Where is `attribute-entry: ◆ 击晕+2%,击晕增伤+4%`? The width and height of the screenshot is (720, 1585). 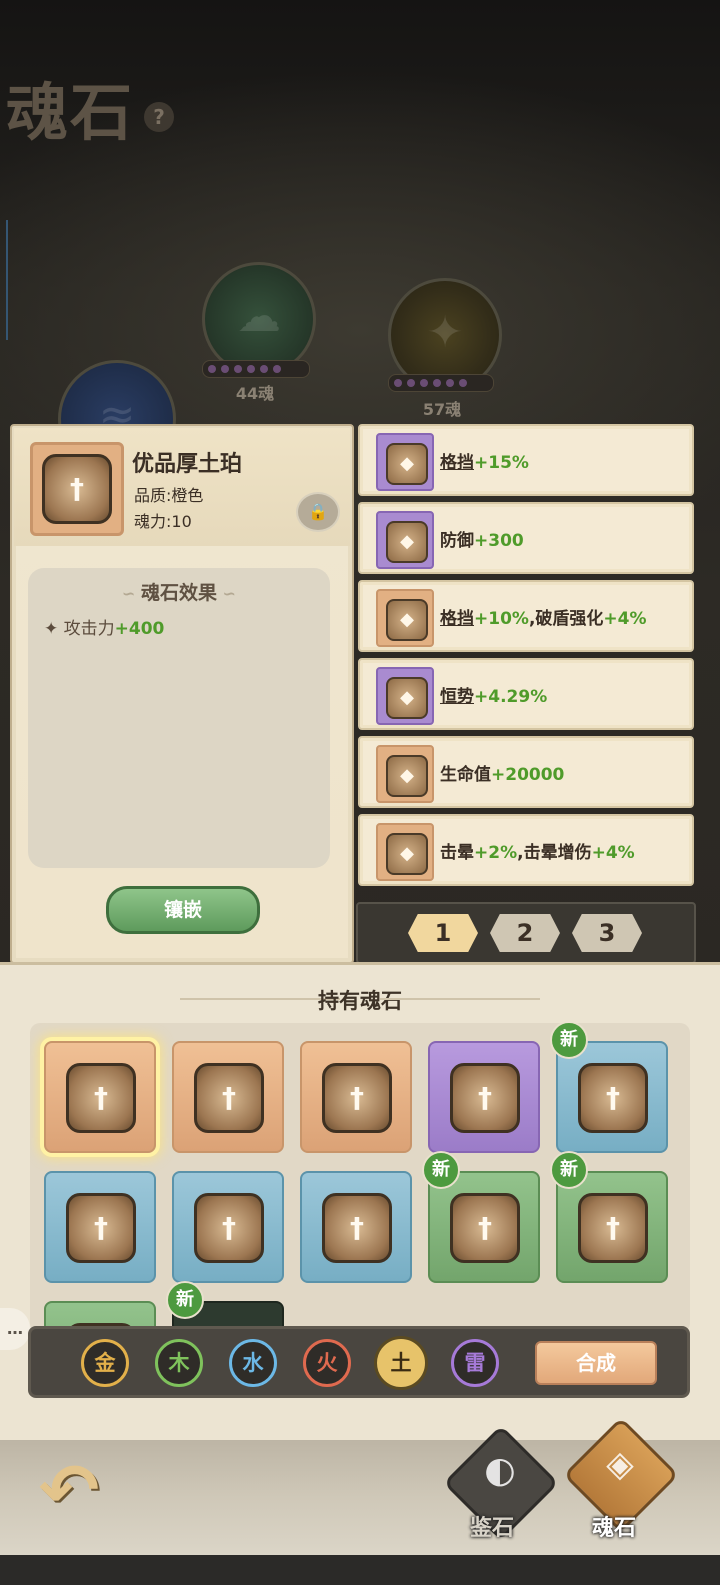 attribute-entry: ◆ 击晕+2%,击晕增伤+4% is located at coordinates (526, 850).